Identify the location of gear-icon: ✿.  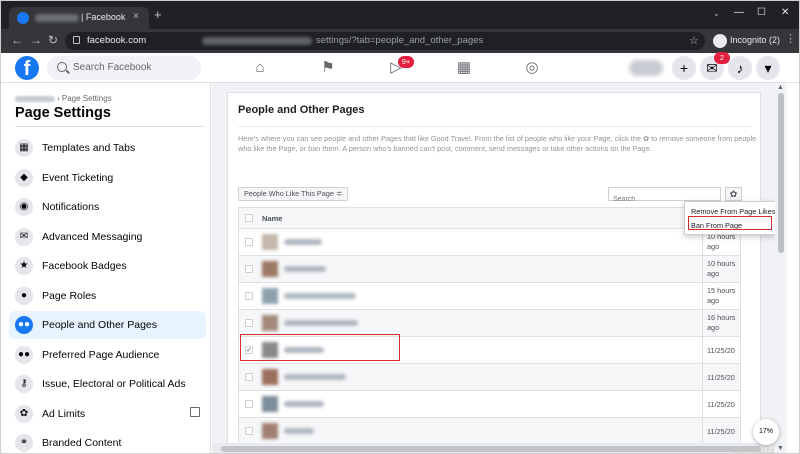
(733, 194).